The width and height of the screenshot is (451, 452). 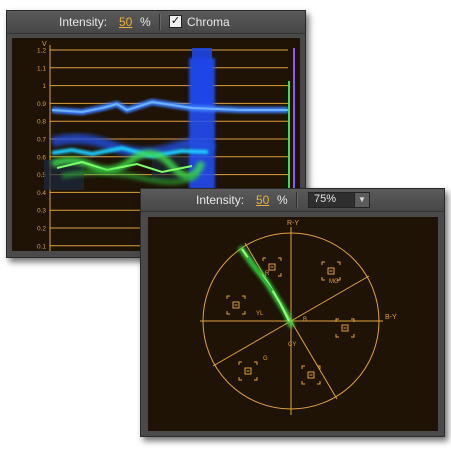 I want to click on scale-label: 1.1, so click(x=41, y=68).